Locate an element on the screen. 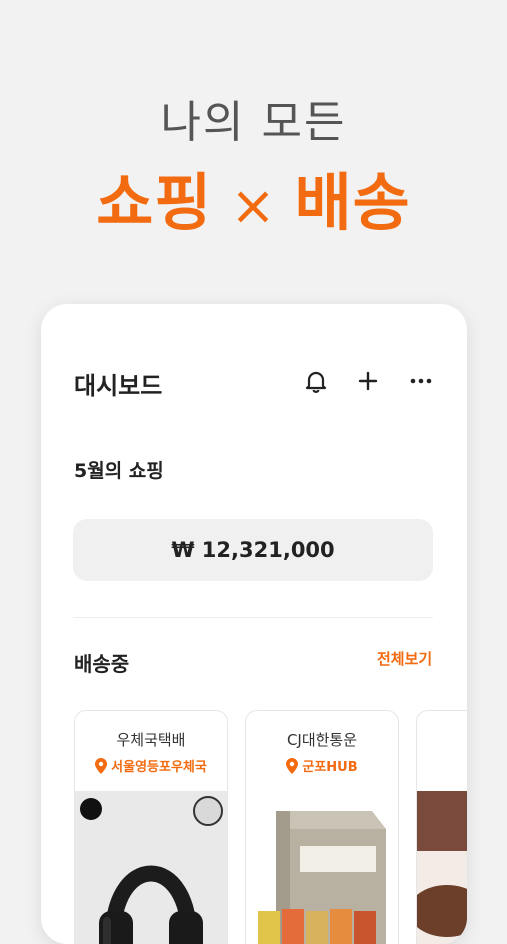 The height and width of the screenshot is (944, 507). location-text: 군포HUB is located at coordinates (330, 767).